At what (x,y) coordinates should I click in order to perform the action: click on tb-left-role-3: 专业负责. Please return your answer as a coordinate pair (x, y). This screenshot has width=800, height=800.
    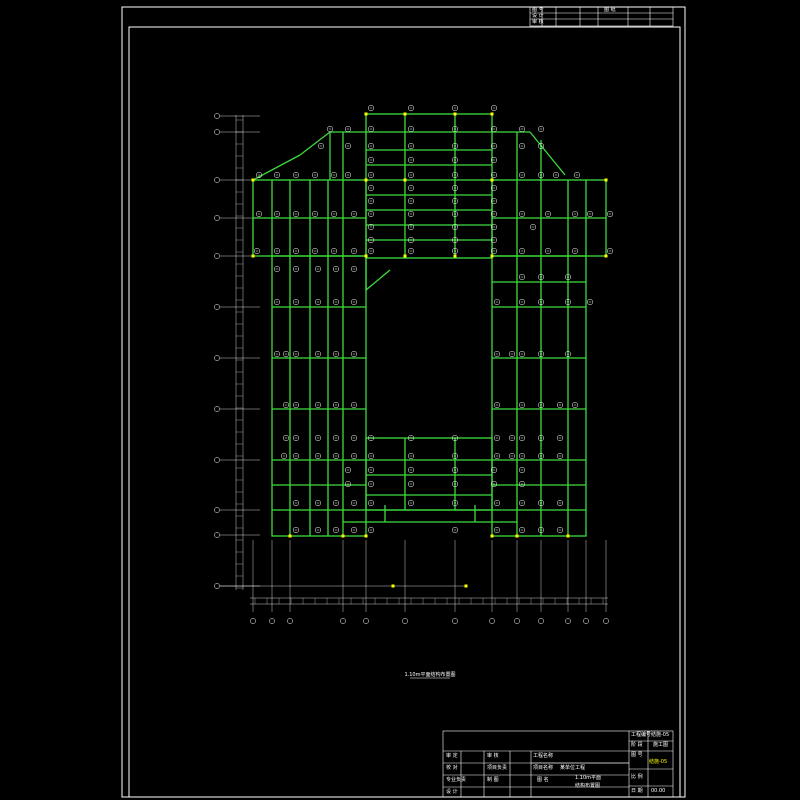
    Looking at the image, I should click on (456, 780).